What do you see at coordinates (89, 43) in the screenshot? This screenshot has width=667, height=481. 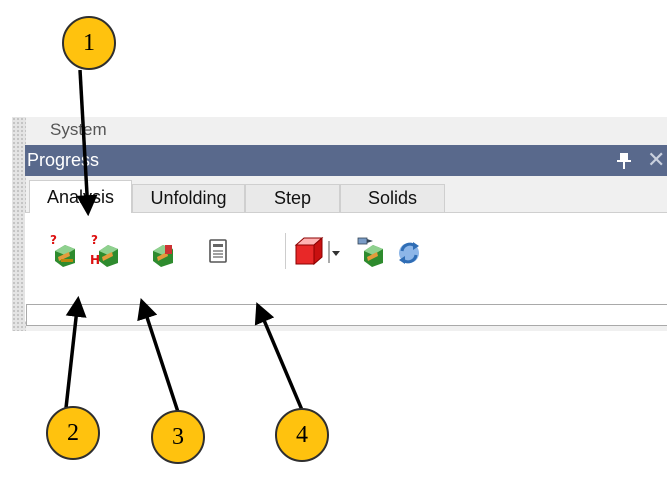 I see `callout-badge-1: 1` at bounding box center [89, 43].